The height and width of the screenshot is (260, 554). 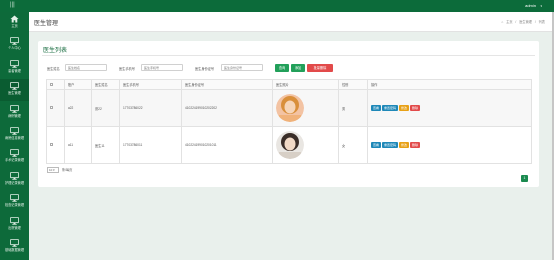 I want to click on home-icon: ⌂, so click(x=502, y=22).